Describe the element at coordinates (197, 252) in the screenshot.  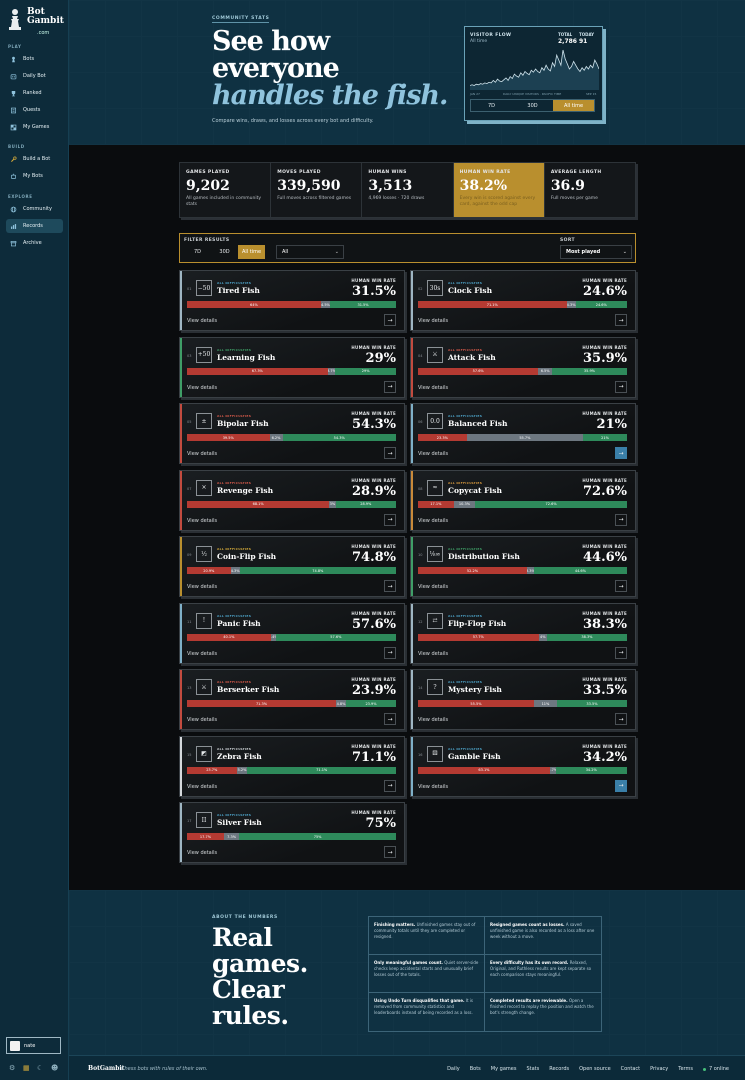
I see `range-7d-button: 7D` at that location.